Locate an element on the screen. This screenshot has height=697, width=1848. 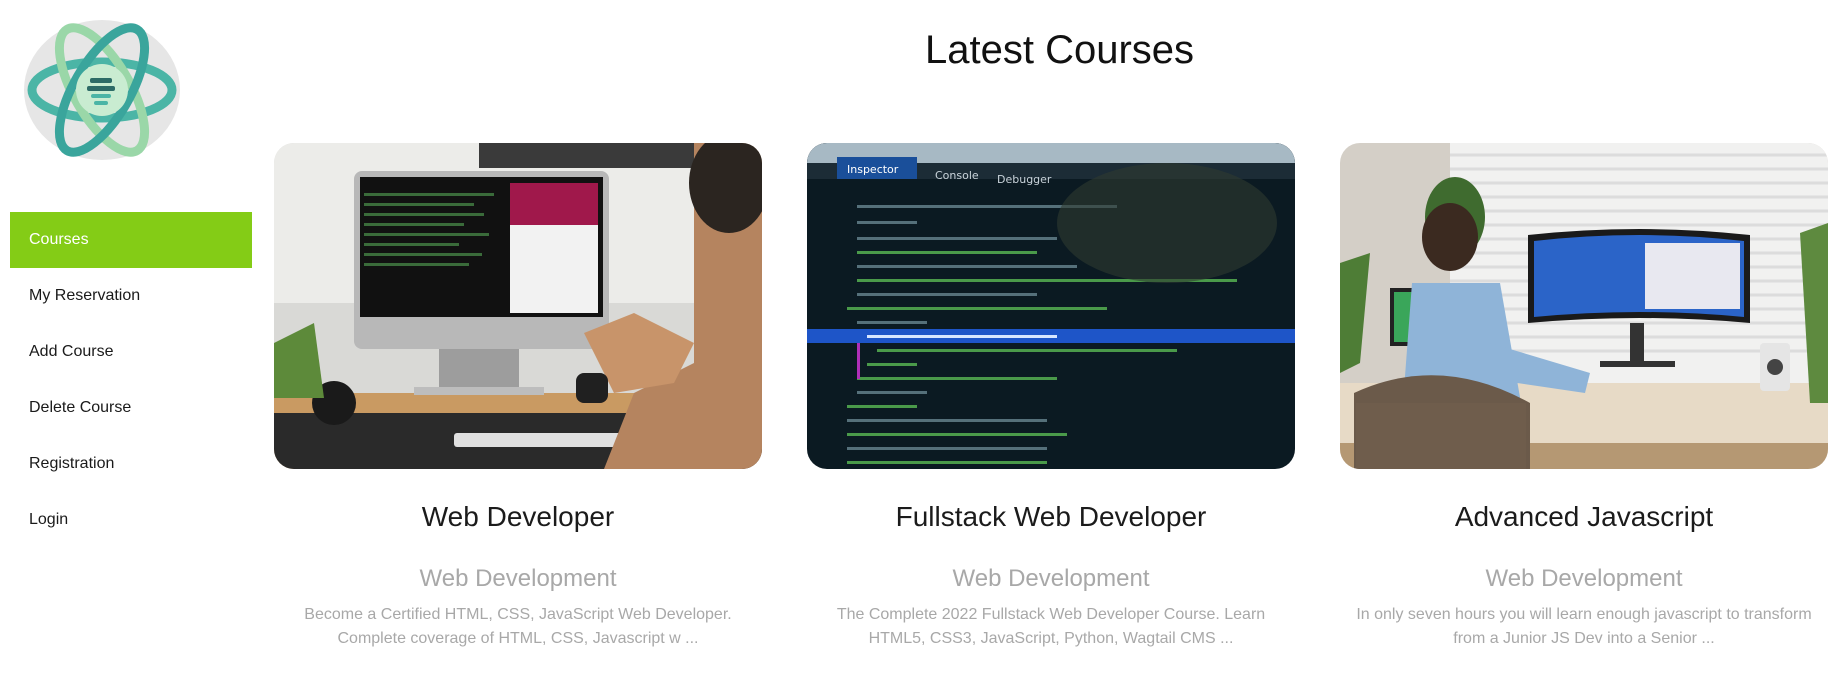
sidebar-item-my-reservation: My Reservation is located at coordinates (131, 296).